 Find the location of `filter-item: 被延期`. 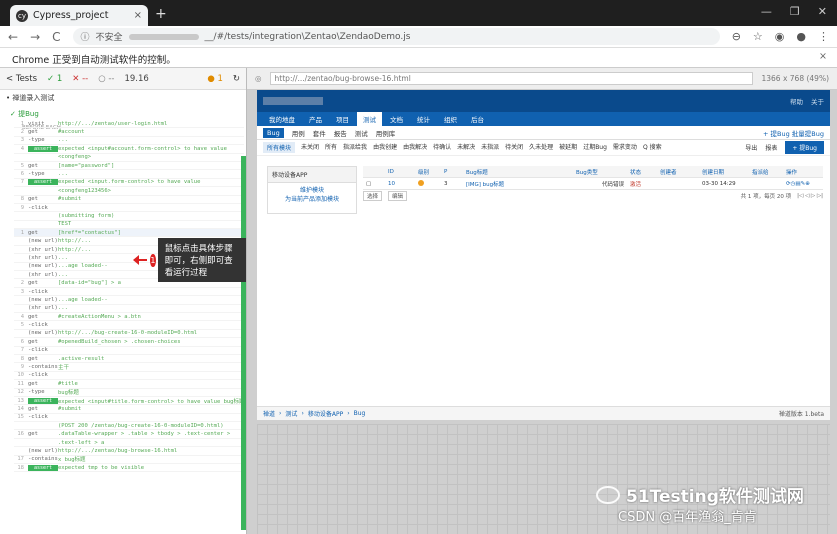

filter-item: 被延期 is located at coordinates (568, 147).